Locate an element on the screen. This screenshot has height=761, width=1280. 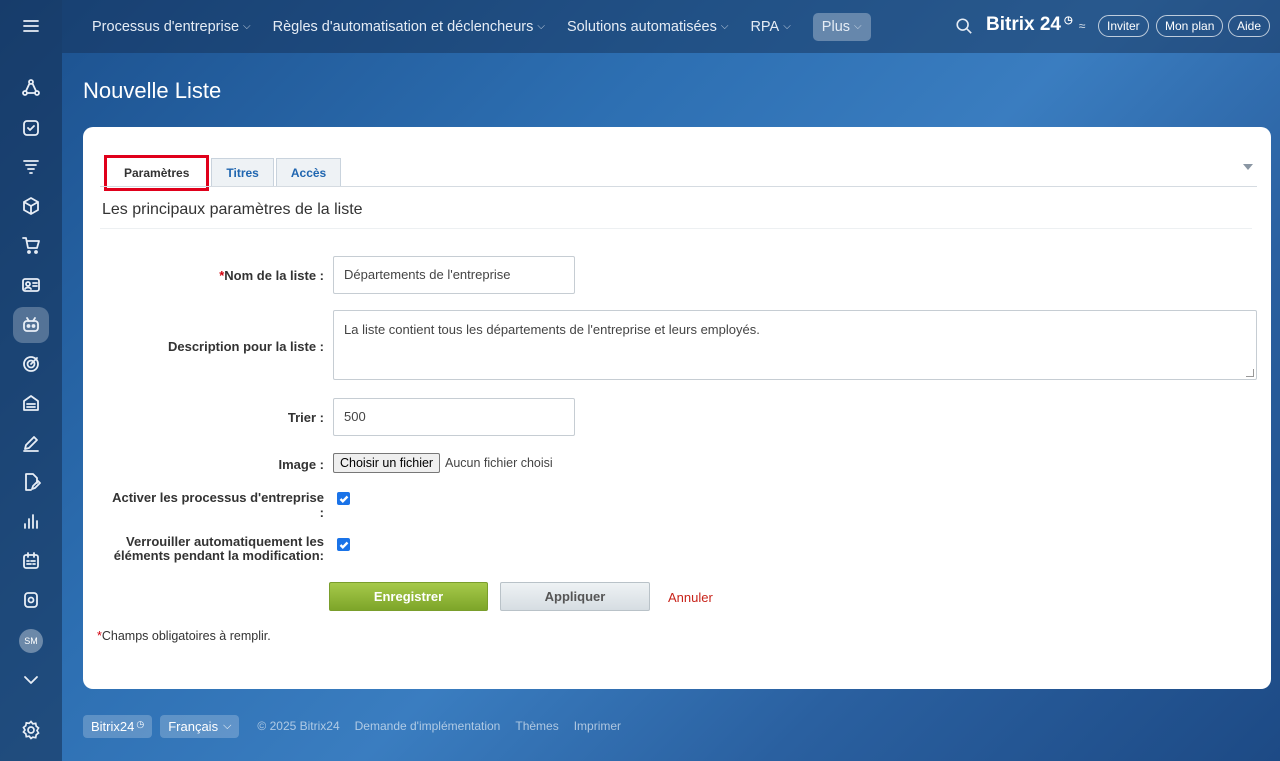
nav-label: Règles d'automatisation et déclencheurs is located at coordinates (403, 26).